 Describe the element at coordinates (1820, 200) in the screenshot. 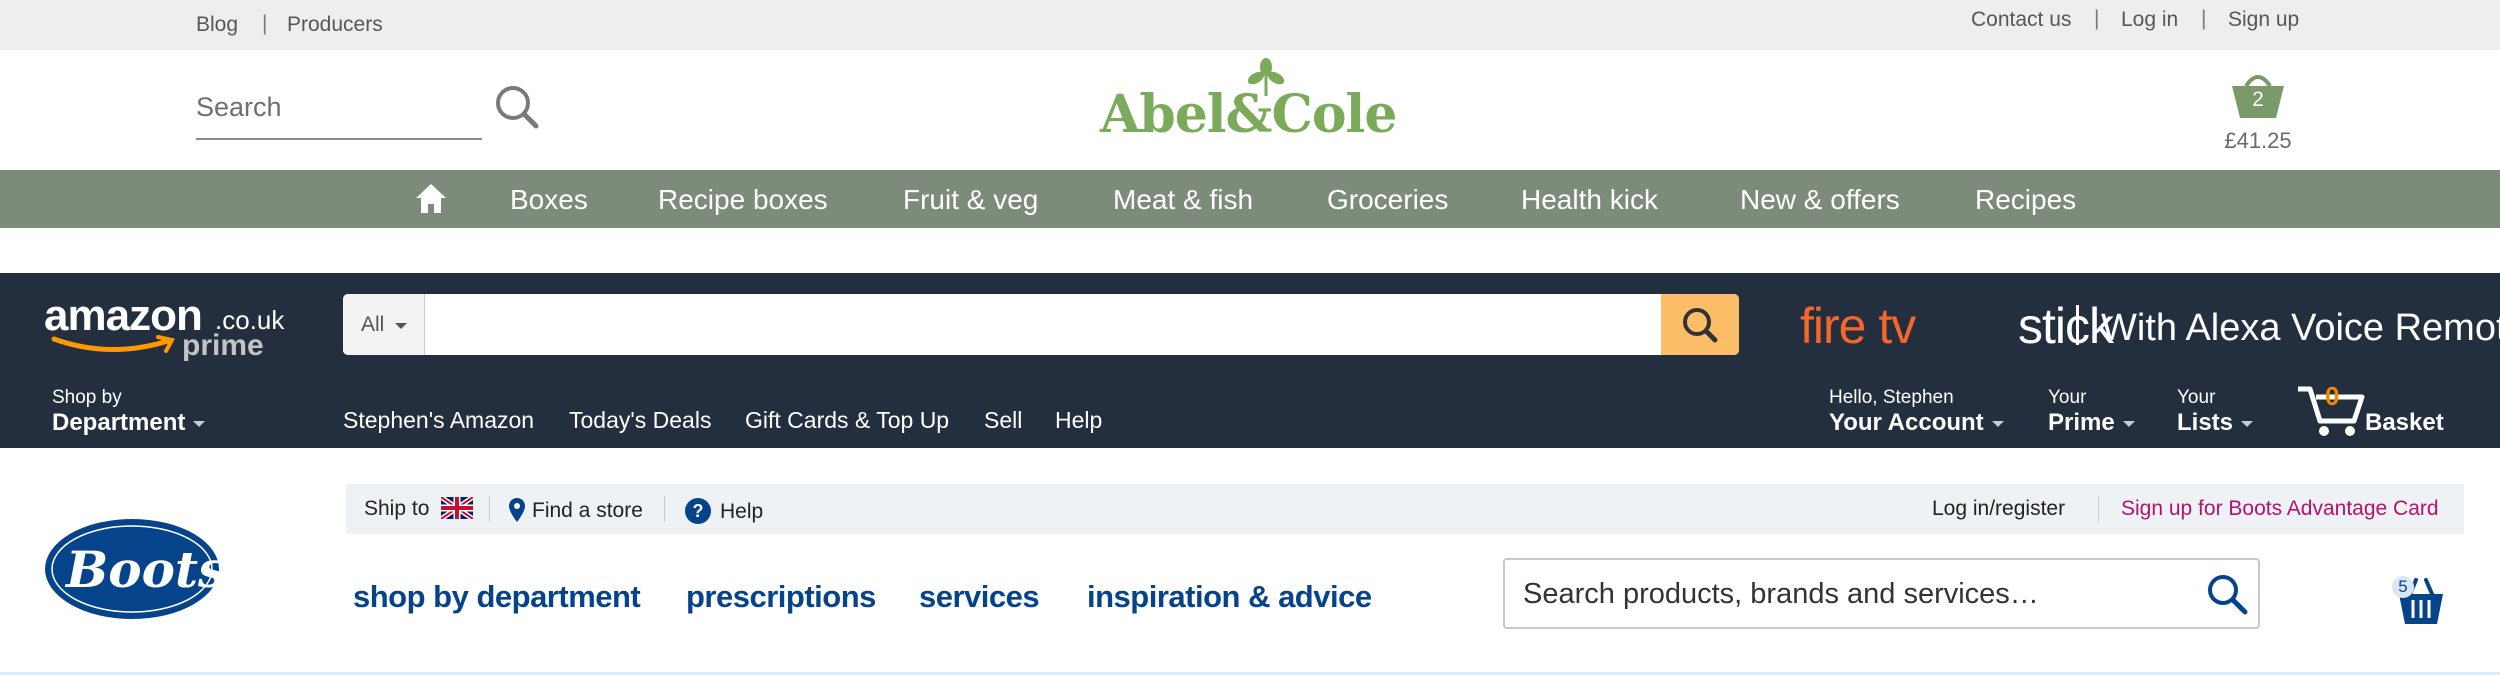

I see `ac-nav-new-offers: New & offers` at that location.